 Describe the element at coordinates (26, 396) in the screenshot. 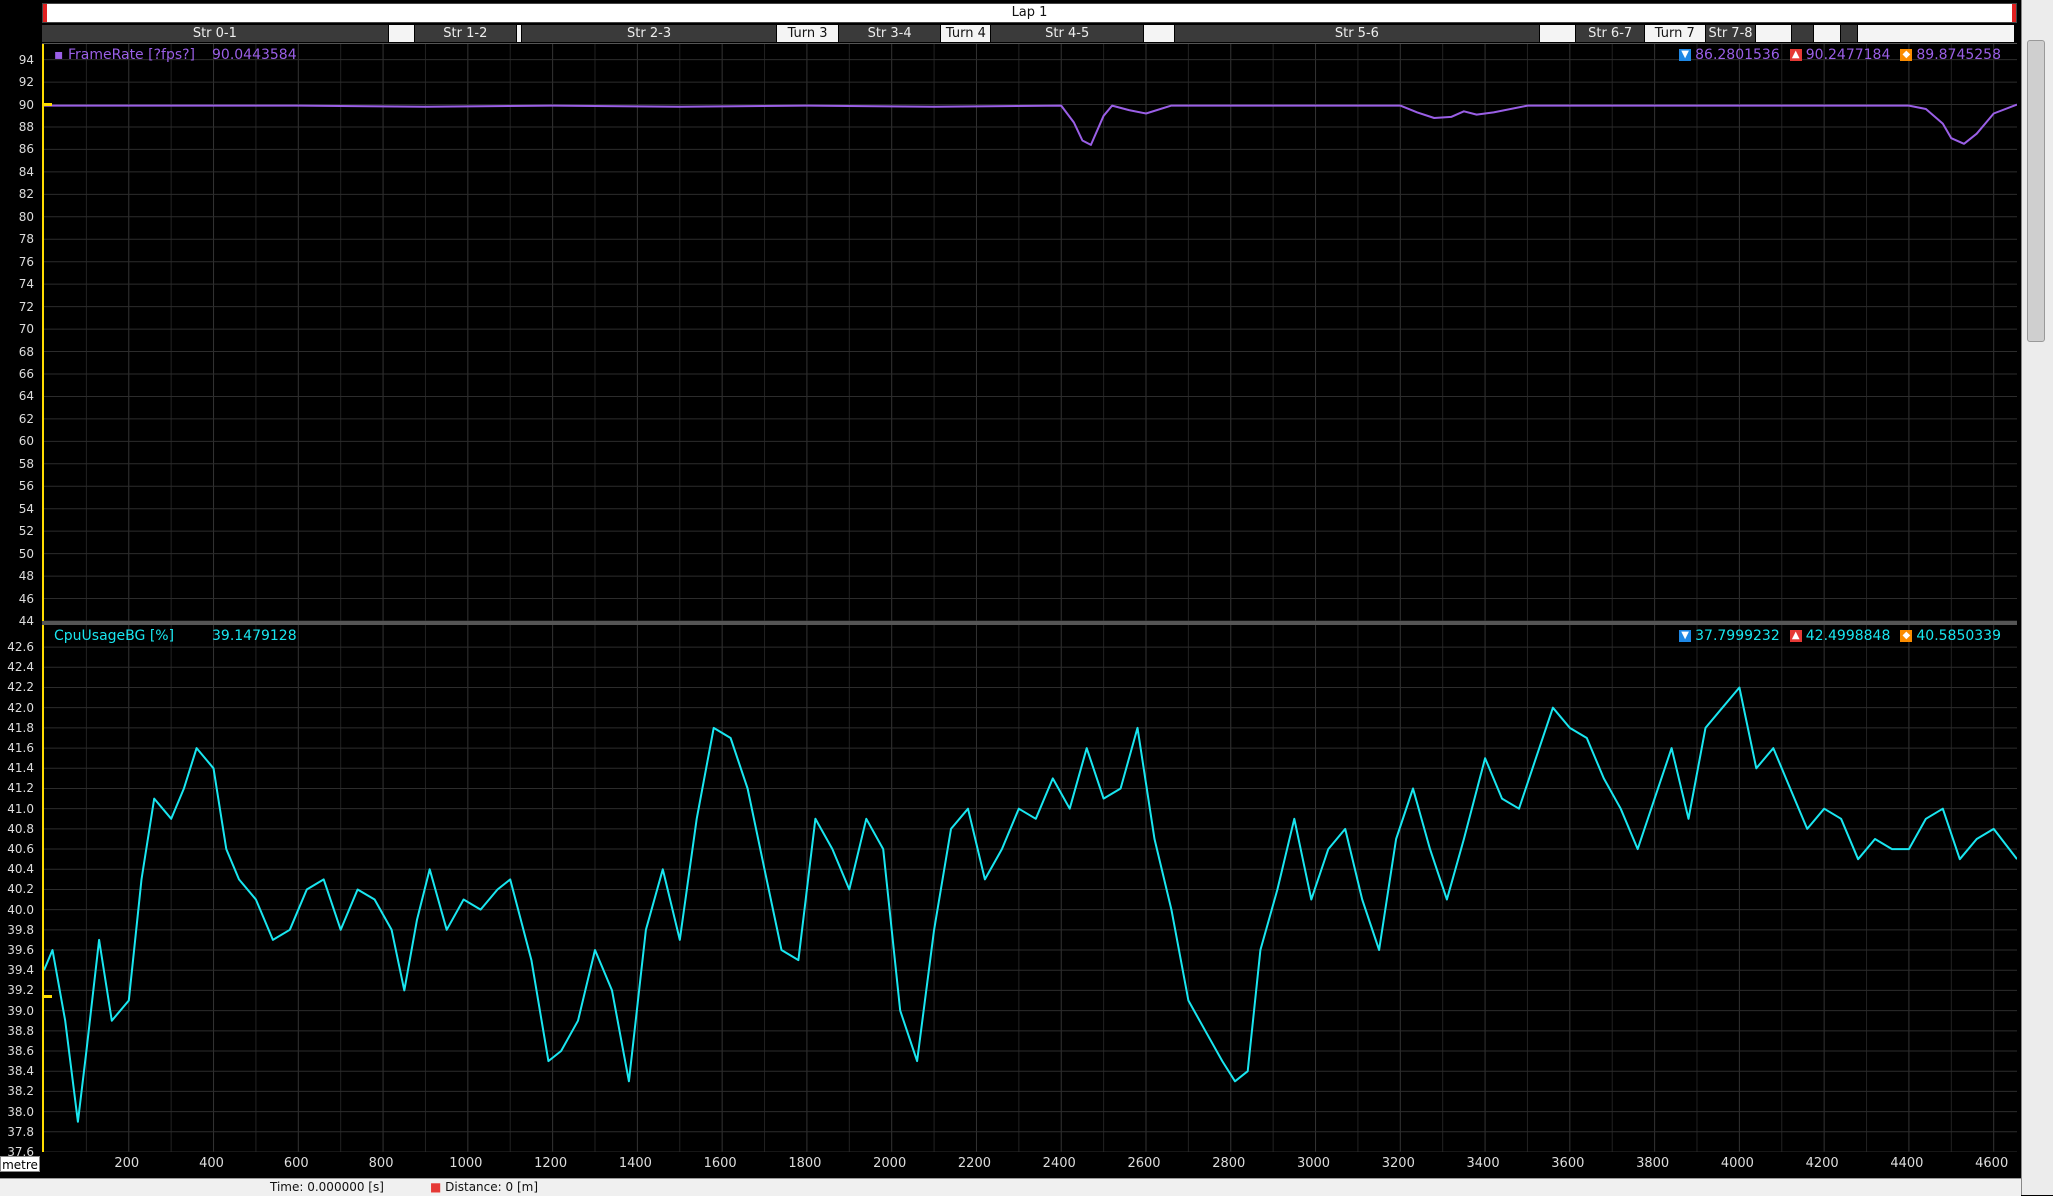

I see `y-tick-label: 64` at that location.